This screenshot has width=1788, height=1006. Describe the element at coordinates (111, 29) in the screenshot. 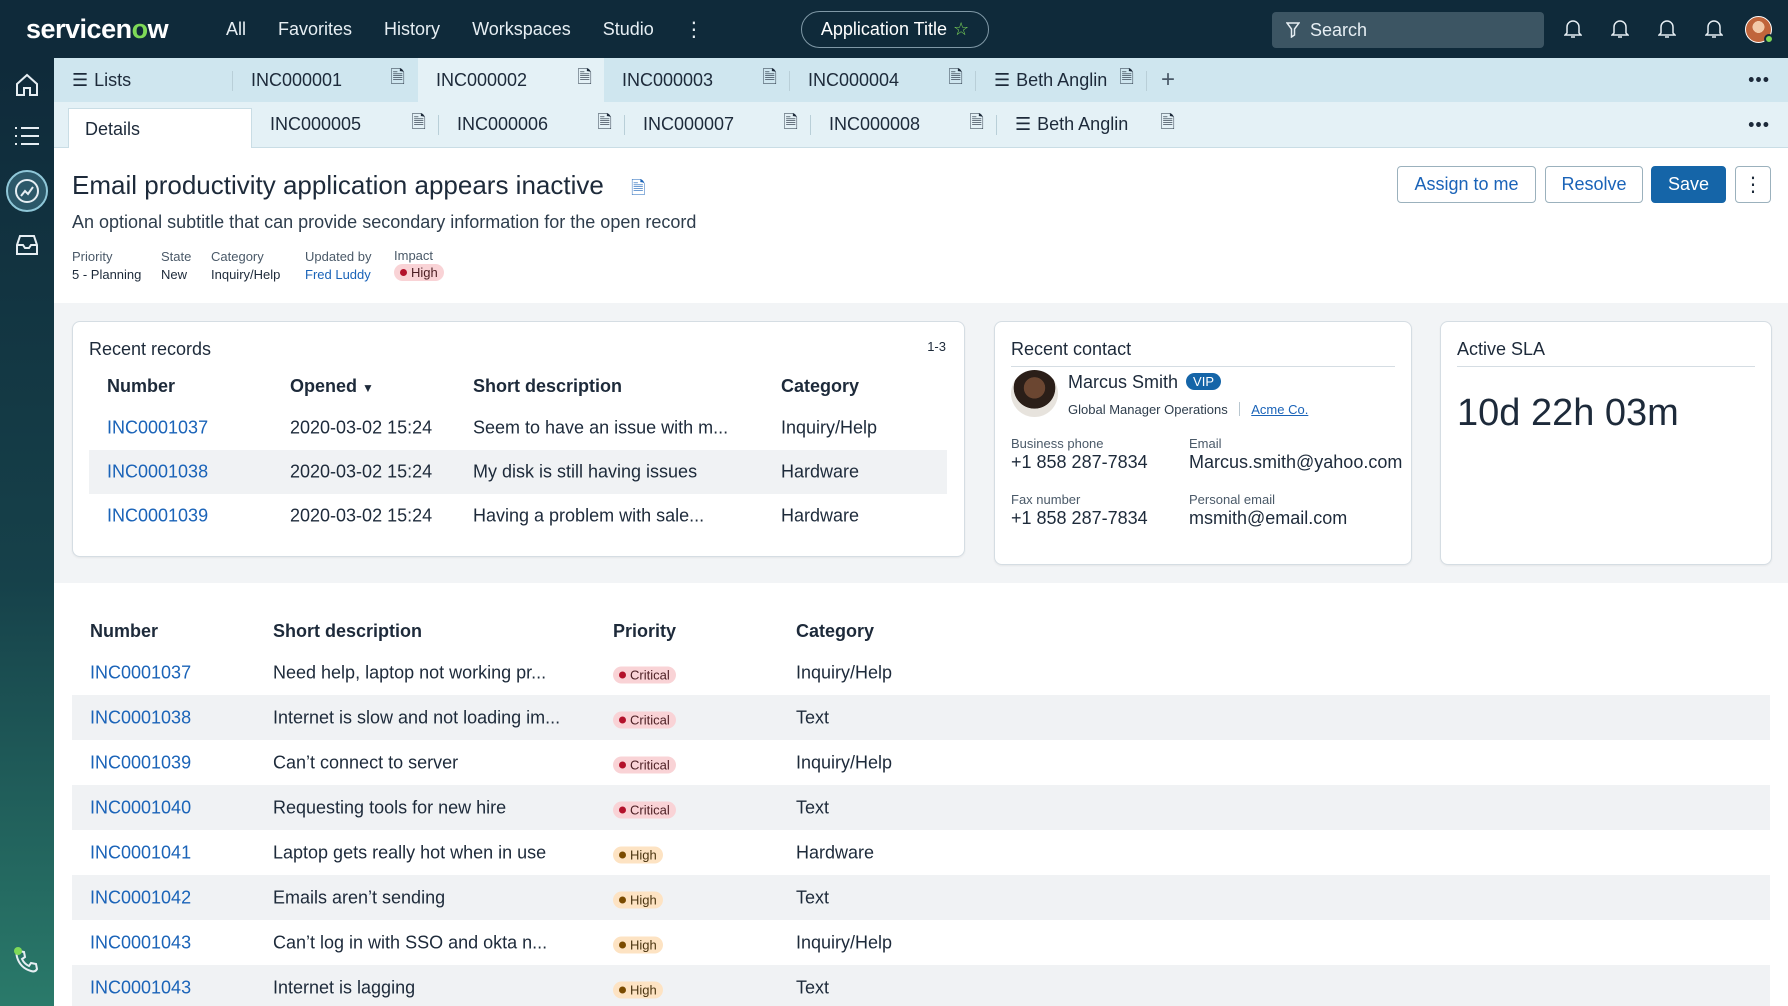

I see `servicenow-logo: servicenow` at that location.